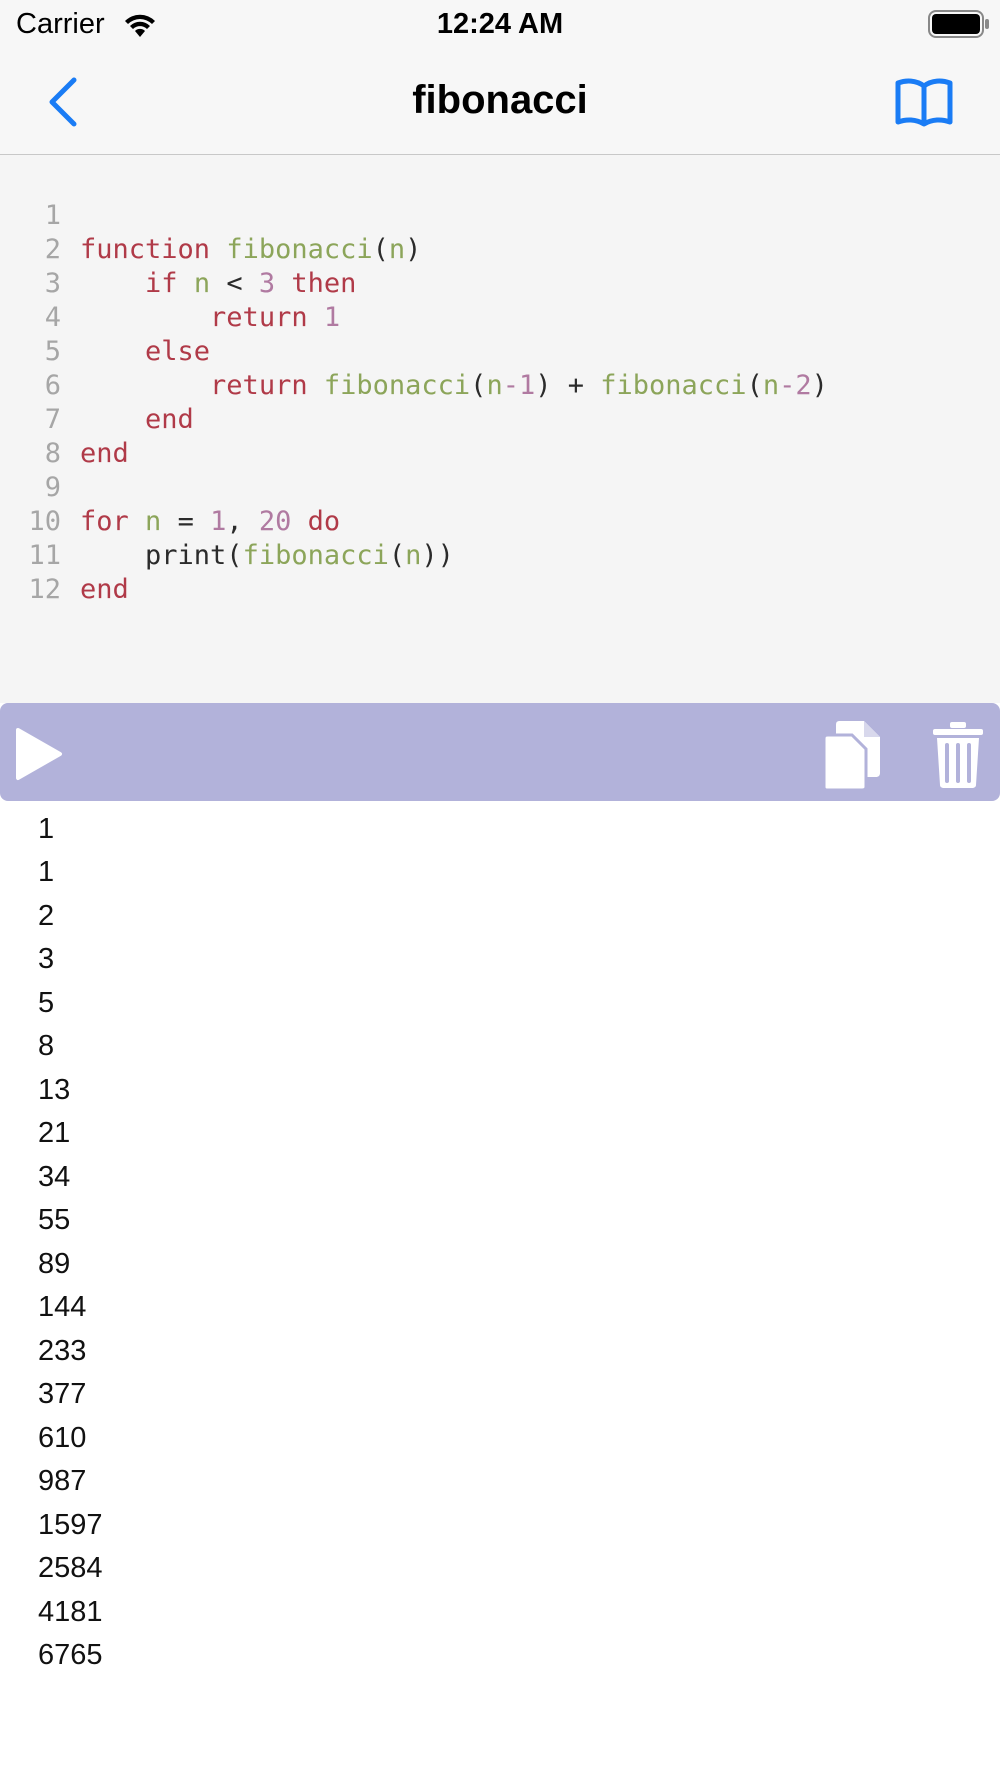  Describe the element at coordinates (500, 752) in the screenshot. I see `run-toolbar` at that location.